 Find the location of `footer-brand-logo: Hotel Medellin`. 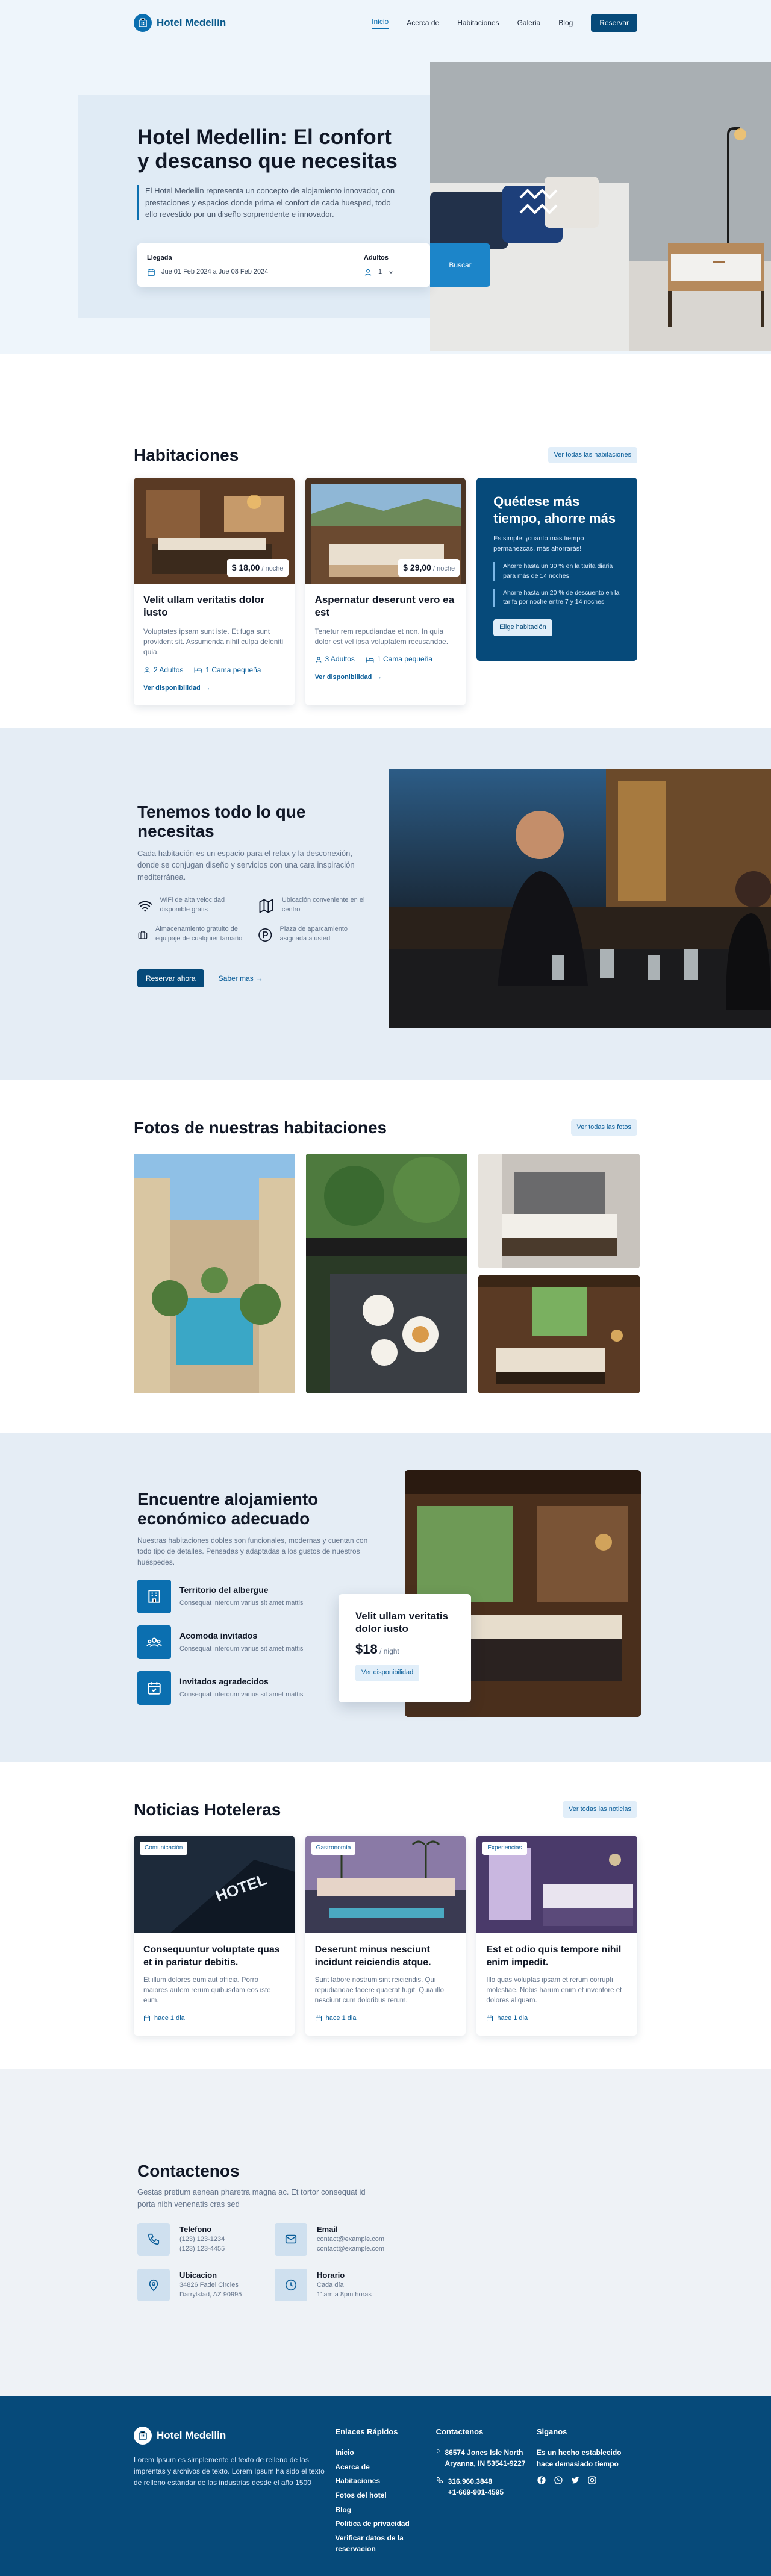

footer-brand-logo: Hotel Medellin is located at coordinates (234, 2436).